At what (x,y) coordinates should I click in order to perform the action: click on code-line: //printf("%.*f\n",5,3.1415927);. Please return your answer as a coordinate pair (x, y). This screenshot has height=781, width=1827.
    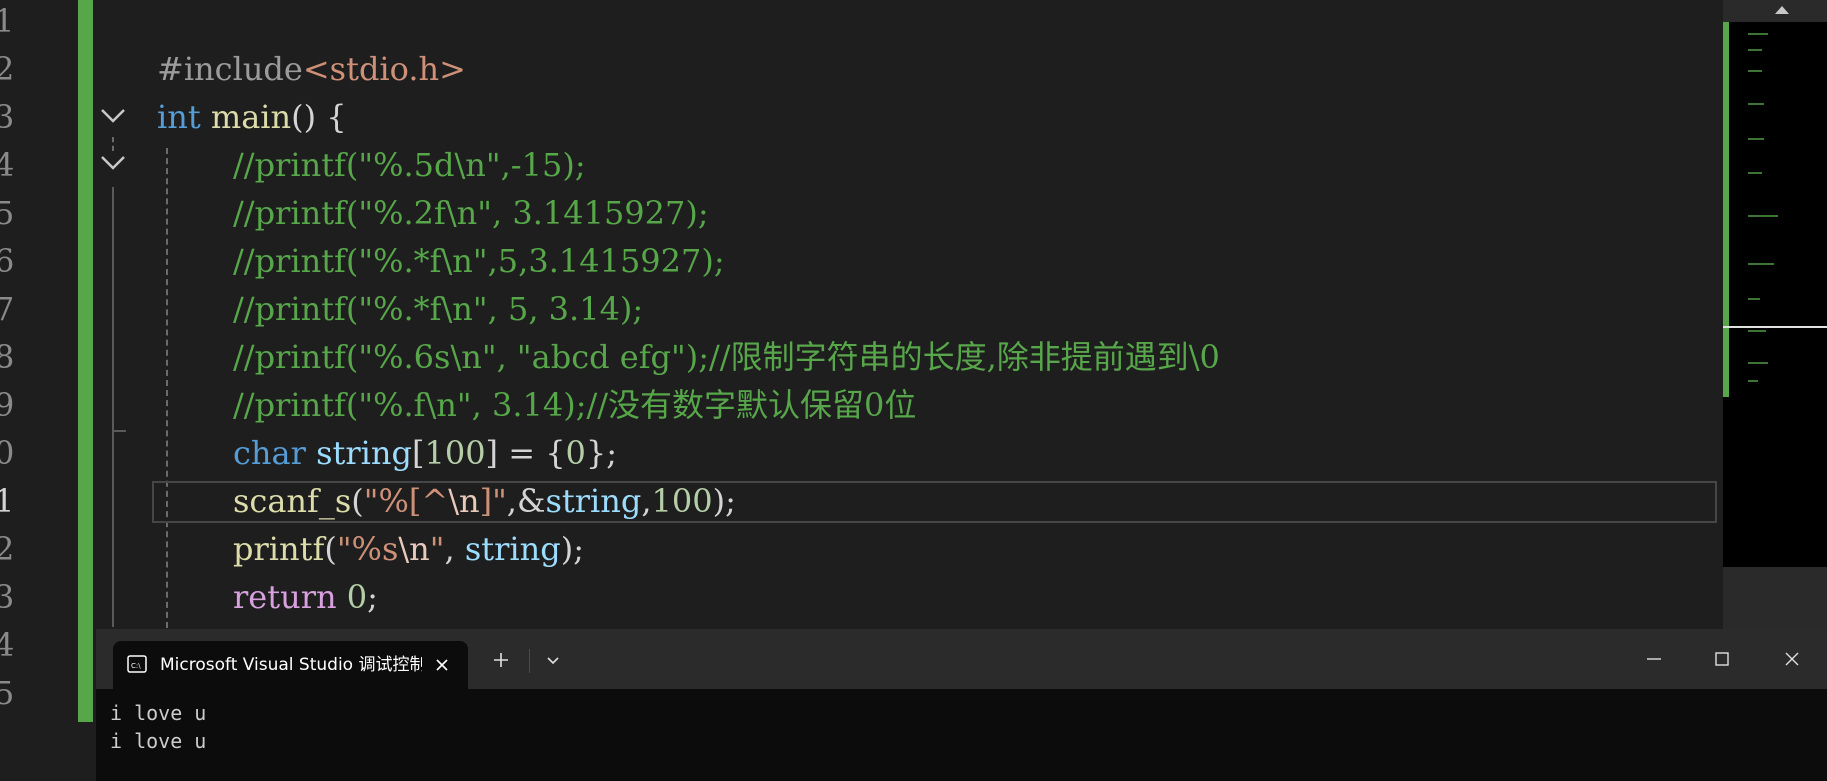
    Looking at the image, I should click on (479, 261).